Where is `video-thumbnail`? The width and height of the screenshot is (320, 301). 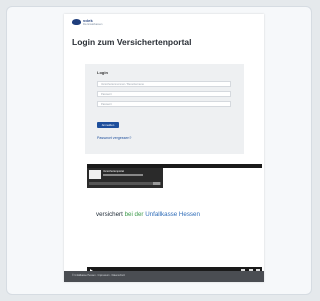 video-thumbnail is located at coordinates (95, 174).